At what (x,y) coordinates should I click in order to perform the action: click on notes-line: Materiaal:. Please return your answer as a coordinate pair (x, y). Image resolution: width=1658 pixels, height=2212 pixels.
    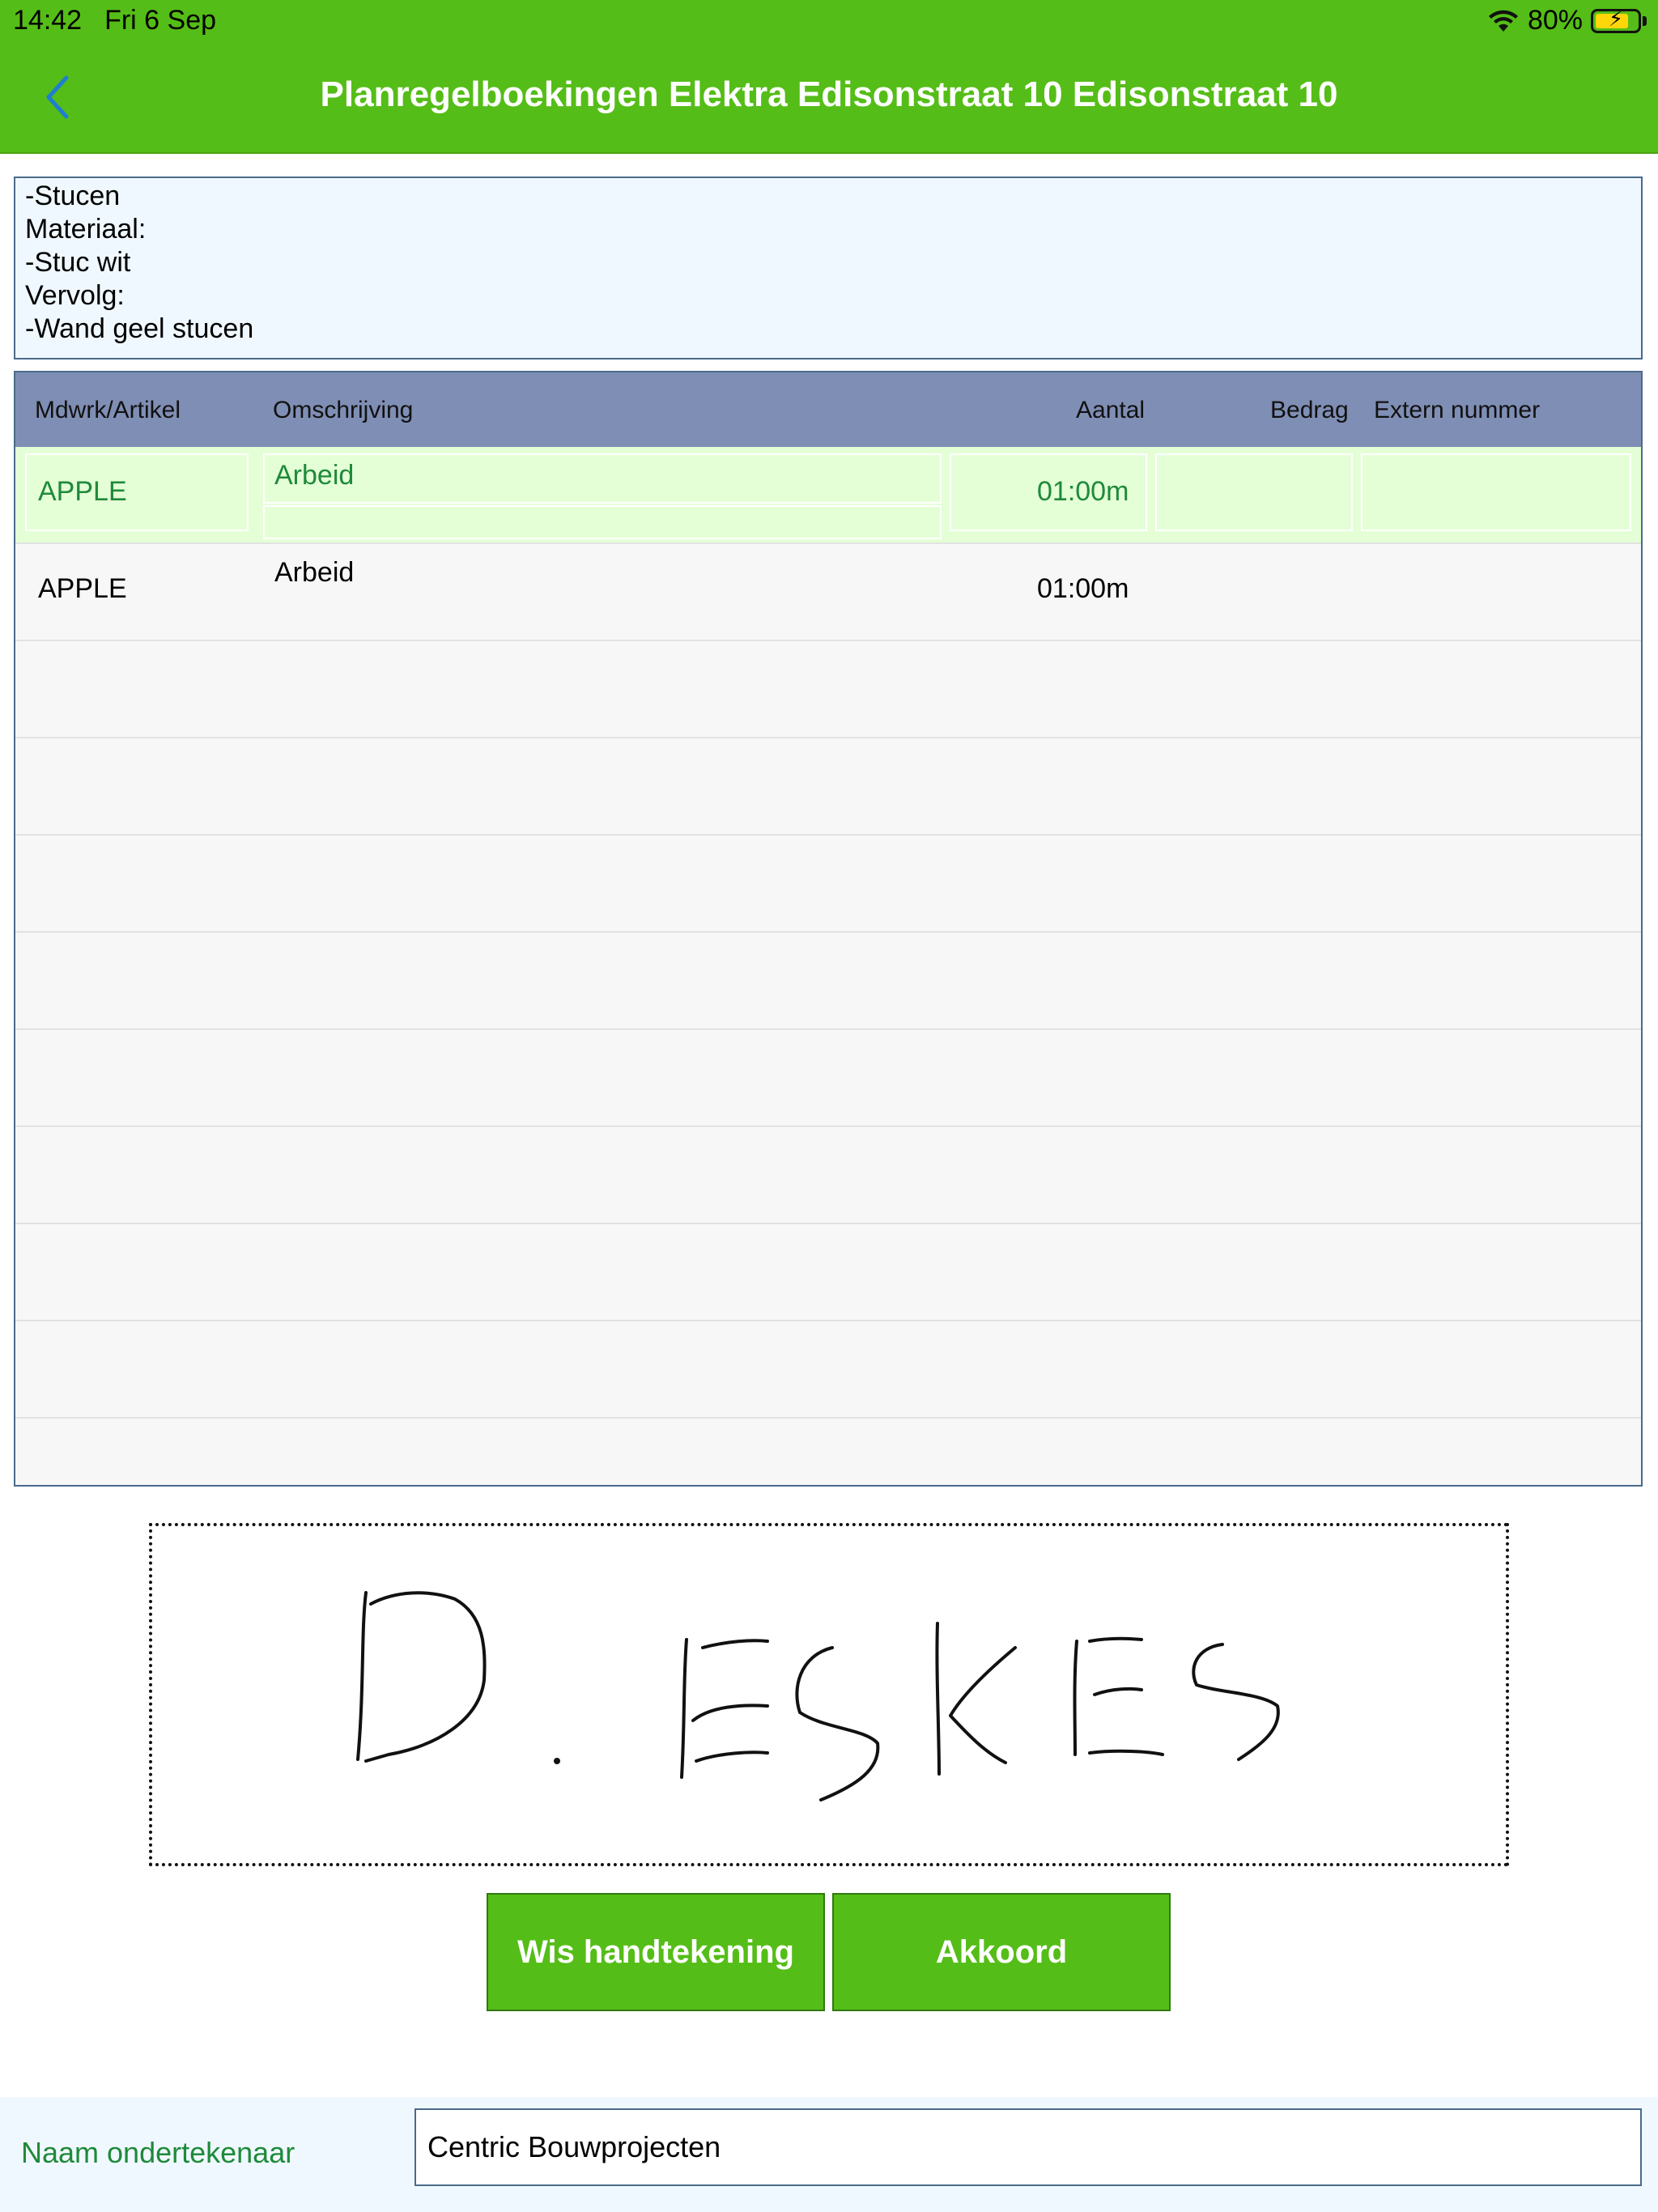
    Looking at the image, I should click on (86, 230).